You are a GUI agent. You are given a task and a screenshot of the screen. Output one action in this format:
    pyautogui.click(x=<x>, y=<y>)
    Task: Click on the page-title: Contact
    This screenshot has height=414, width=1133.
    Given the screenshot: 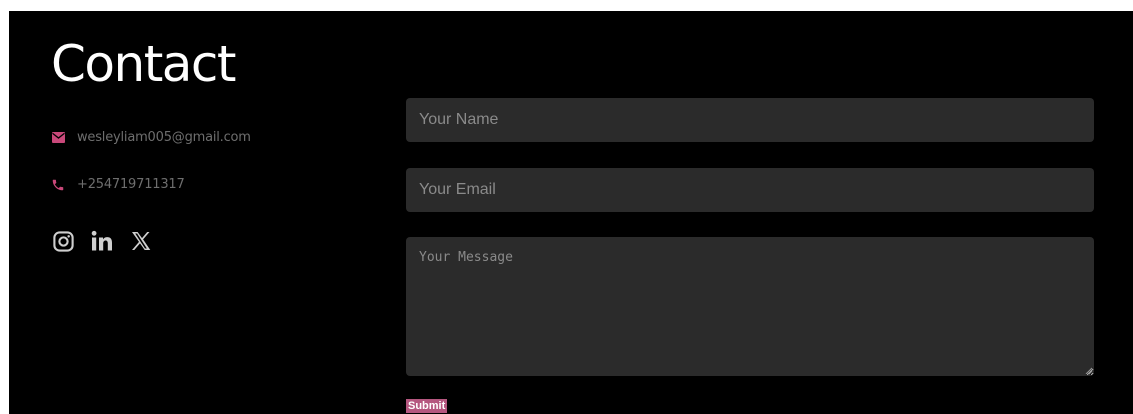 What is the action you would take?
    pyautogui.click(x=144, y=64)
    